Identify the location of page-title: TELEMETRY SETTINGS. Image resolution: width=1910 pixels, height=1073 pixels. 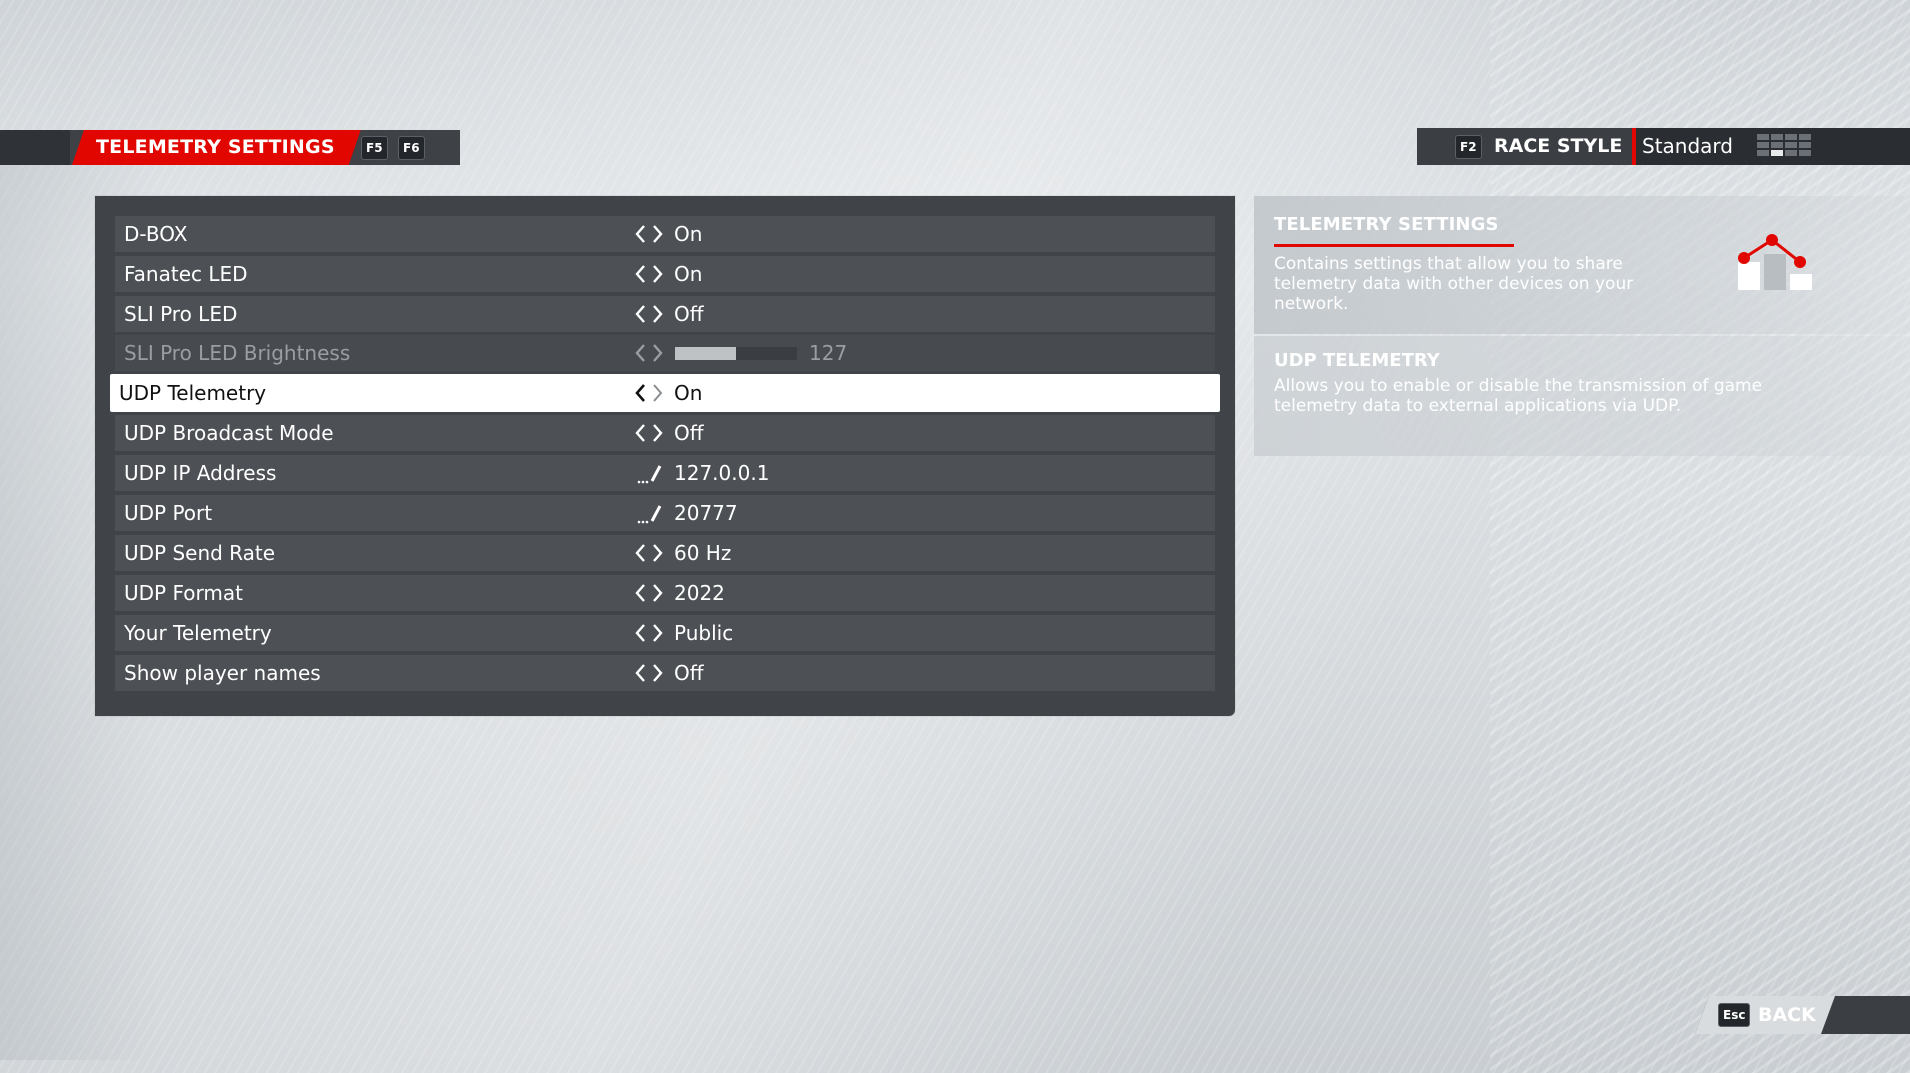
(216, 147).